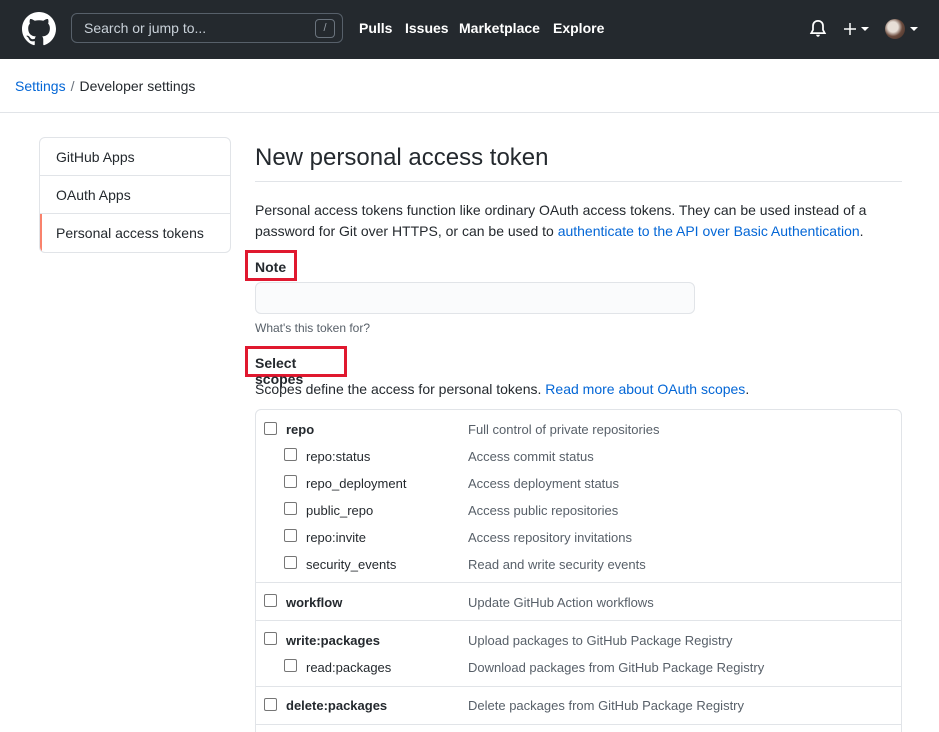 The image size is (939, 732). I want to click on scope-checkbox-read-packages, so click(290, 665).